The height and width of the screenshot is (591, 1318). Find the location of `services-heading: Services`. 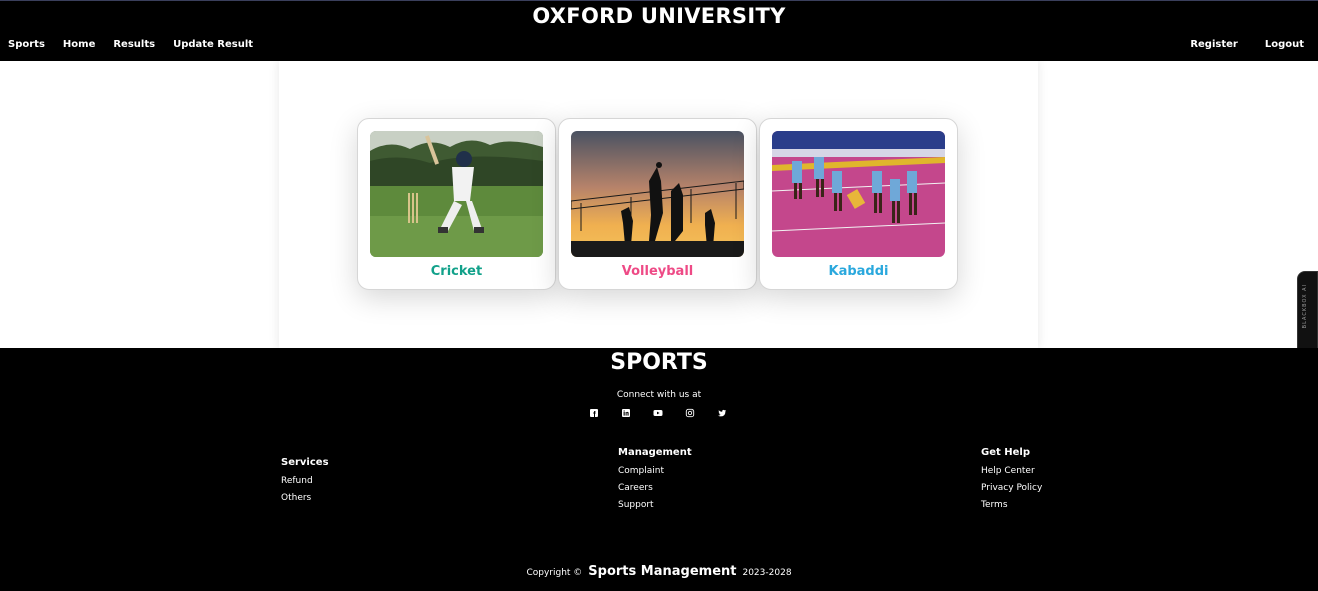

services-heading: Services is located at coordinates (305, 462).